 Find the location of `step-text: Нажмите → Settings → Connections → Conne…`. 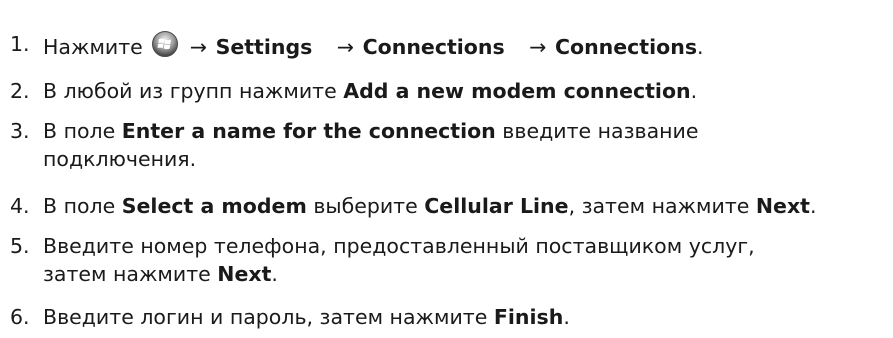

step-text: Нажмите → Settings → Connections → Conne… is located at coordinates (373, 45).